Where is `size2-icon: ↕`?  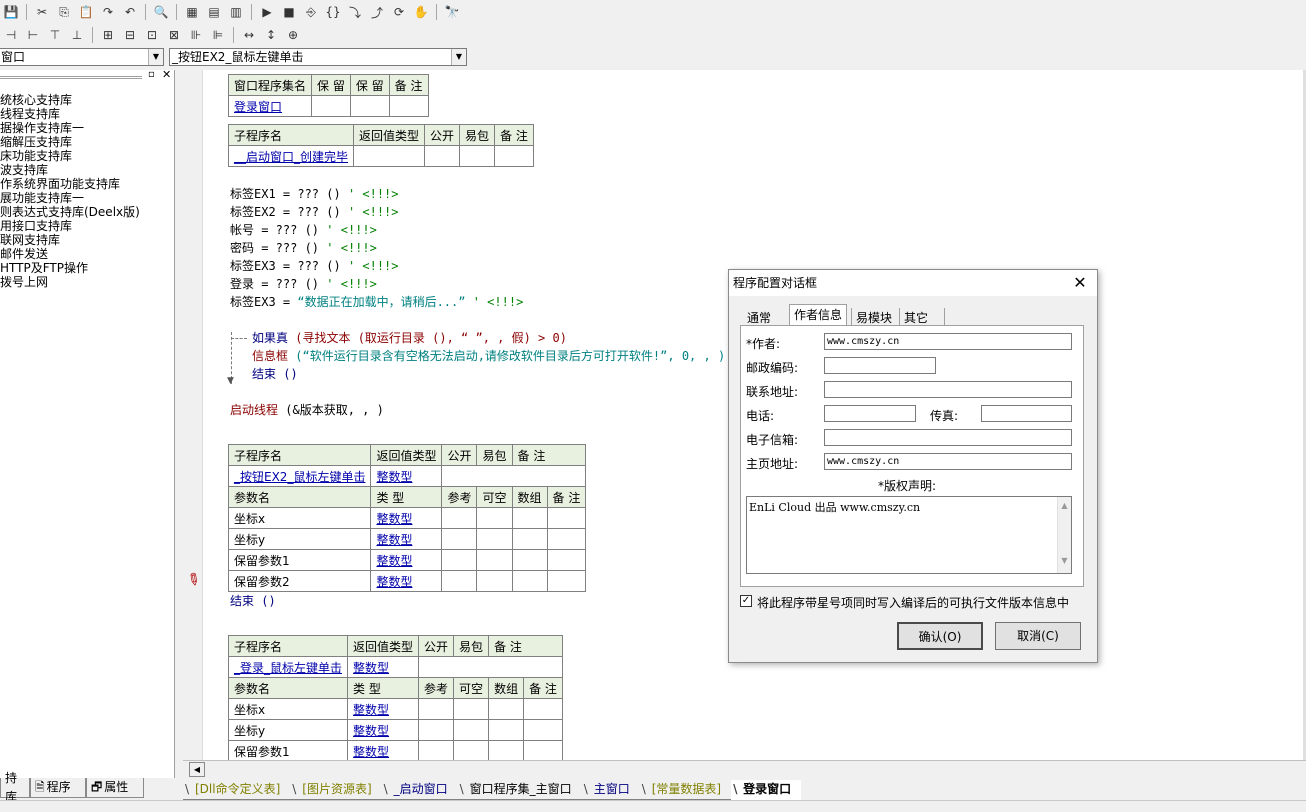 size2-icon: ↕ is located at coordinates (271, 35).